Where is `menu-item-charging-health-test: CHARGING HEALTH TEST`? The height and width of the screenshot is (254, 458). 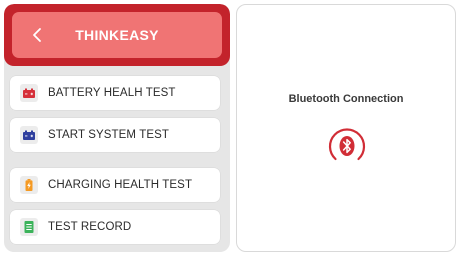
menu-item-charging-health-test: CHARGING HEALTH TEST is located at coordinates (115, 185).